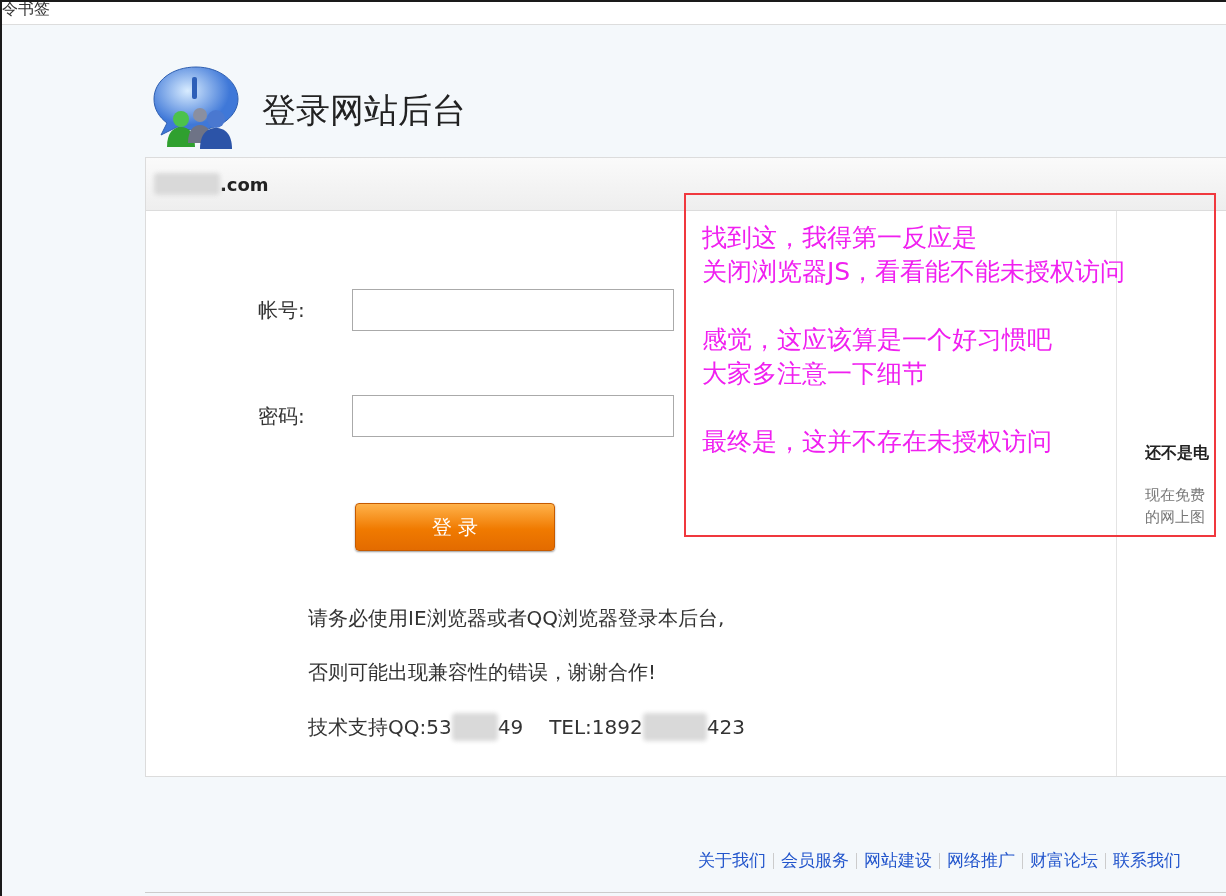  Describe the element at coordinates (1177, 453) in the screenshot. I see `sidebar-heading: 还不是电` at that location.